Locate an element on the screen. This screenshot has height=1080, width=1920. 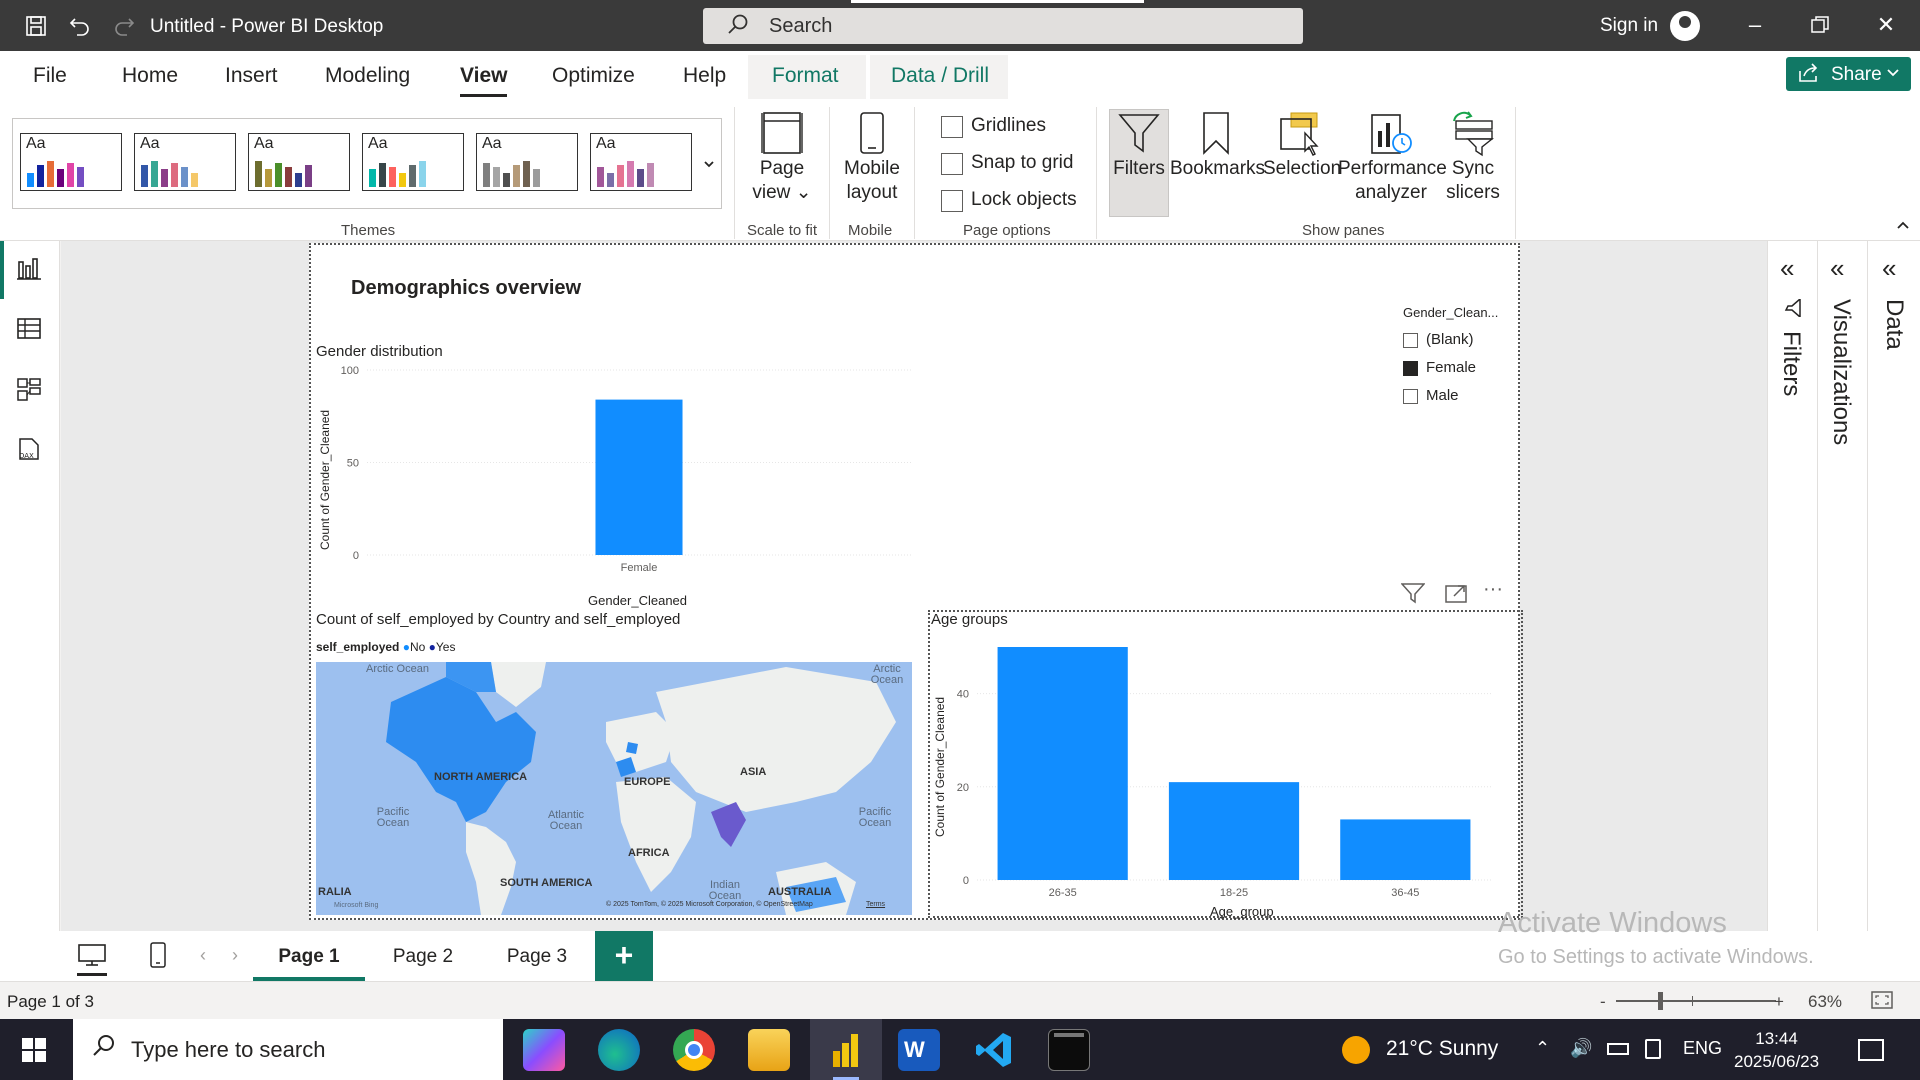
map-label-africa: AFRICA is located at coordinates (649, 853).